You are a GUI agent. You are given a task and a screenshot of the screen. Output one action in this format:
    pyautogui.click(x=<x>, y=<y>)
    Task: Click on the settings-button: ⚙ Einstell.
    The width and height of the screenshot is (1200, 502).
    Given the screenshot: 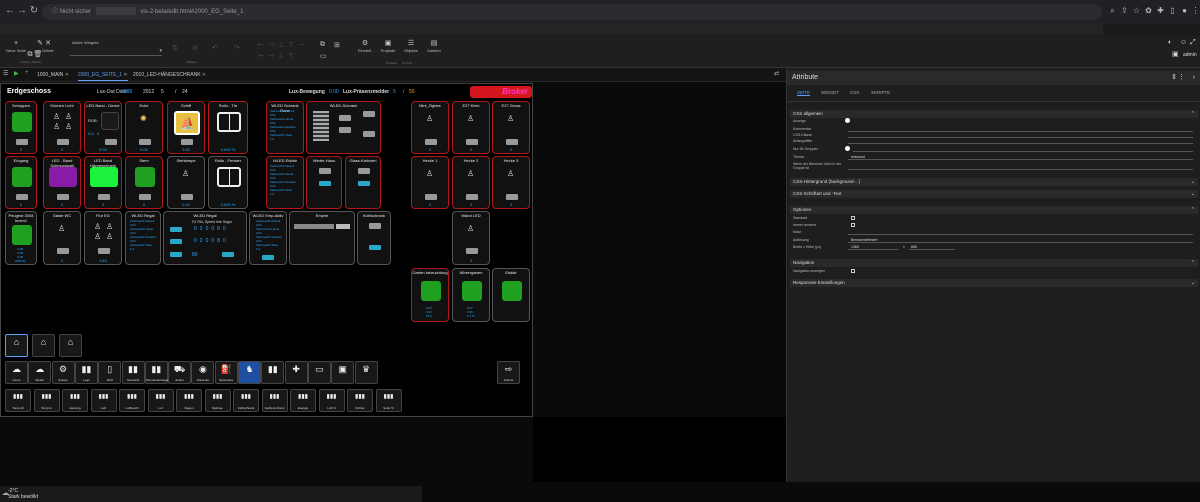 What is the action you would take?
    pyautogui.click(x=365, y=46)
    